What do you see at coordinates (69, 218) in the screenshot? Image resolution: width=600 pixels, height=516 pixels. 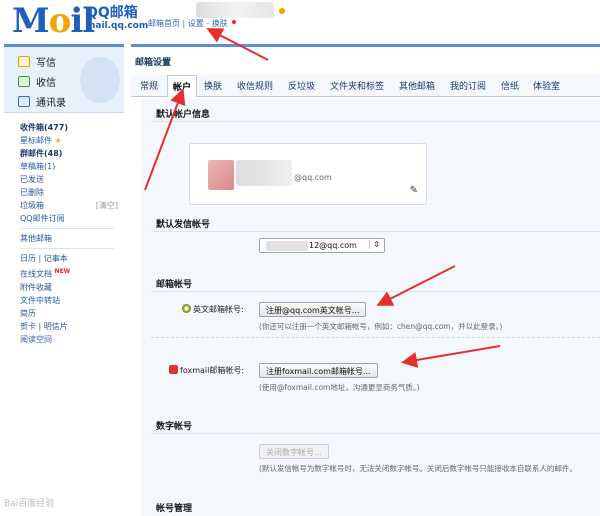 I see `folder-subscription: QQ邮件订阅` at bounding box center [69, 218].